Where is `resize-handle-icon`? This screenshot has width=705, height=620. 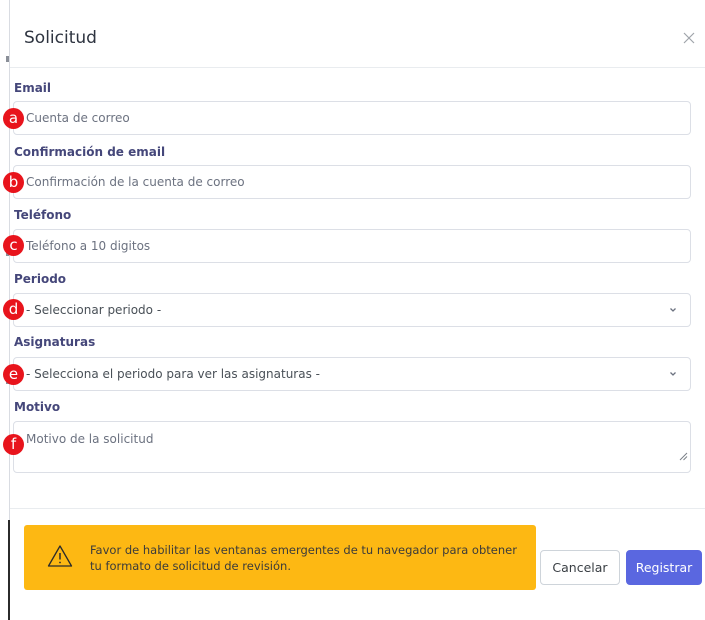 resize-handle-icon is located at coordinates (683, 456).